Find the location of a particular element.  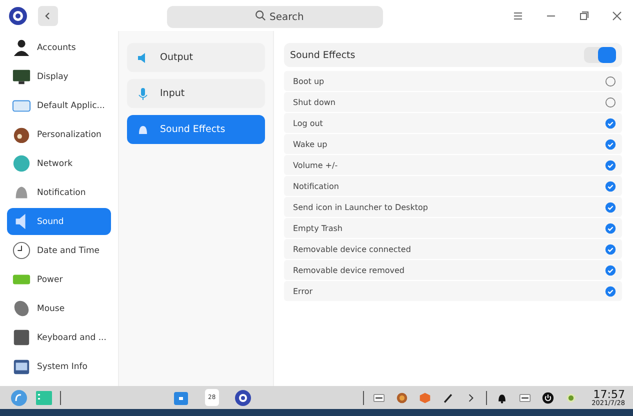

back-button is located at coordinates (48, 16).